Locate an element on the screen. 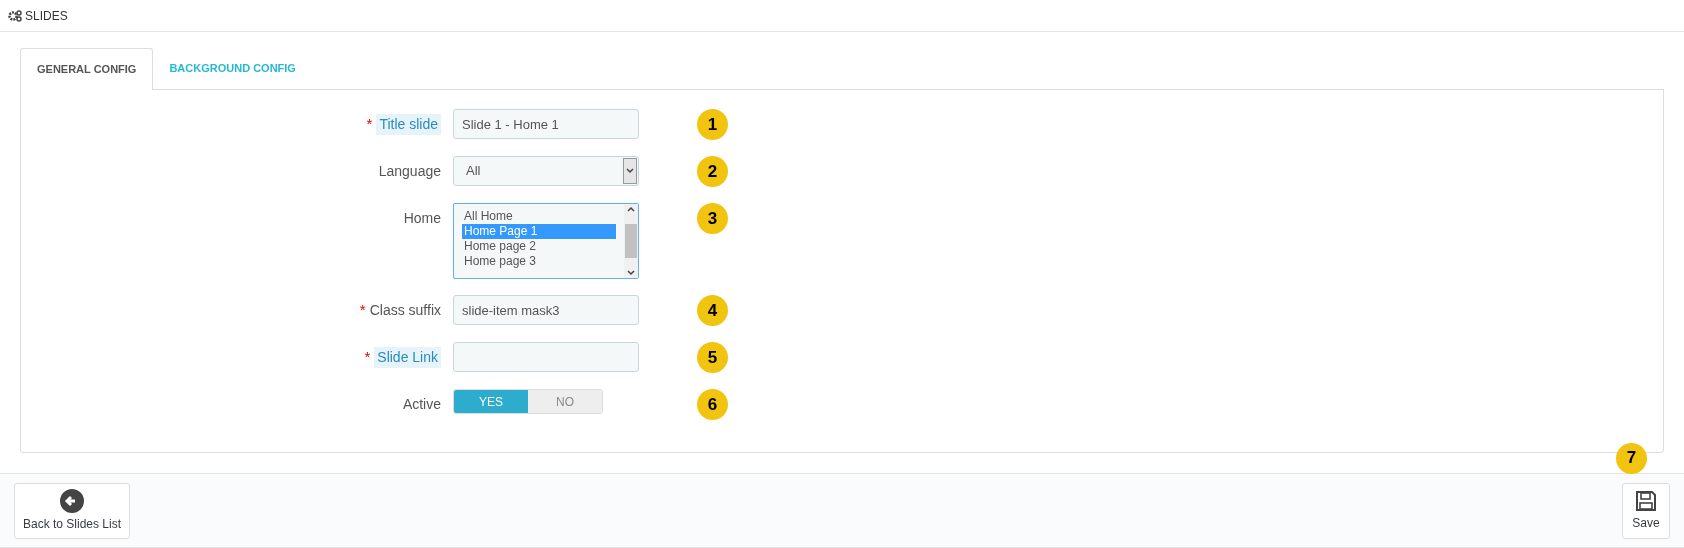  number-badge: 1 is located at coordinates (712, 124).